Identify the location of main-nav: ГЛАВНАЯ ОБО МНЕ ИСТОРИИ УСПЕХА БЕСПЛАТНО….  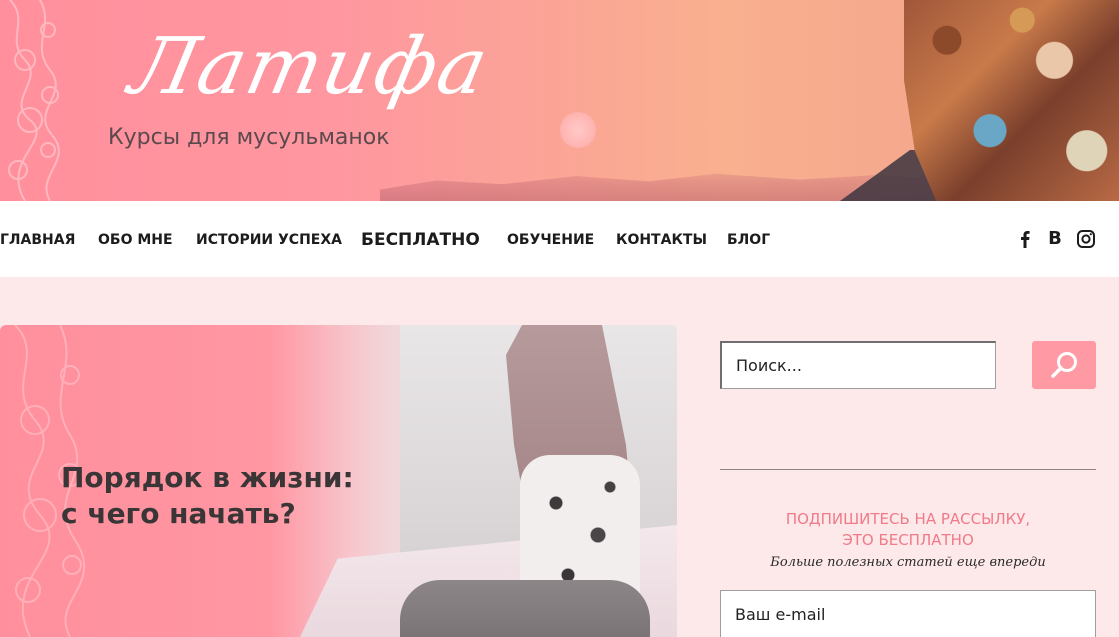
(559, 239).